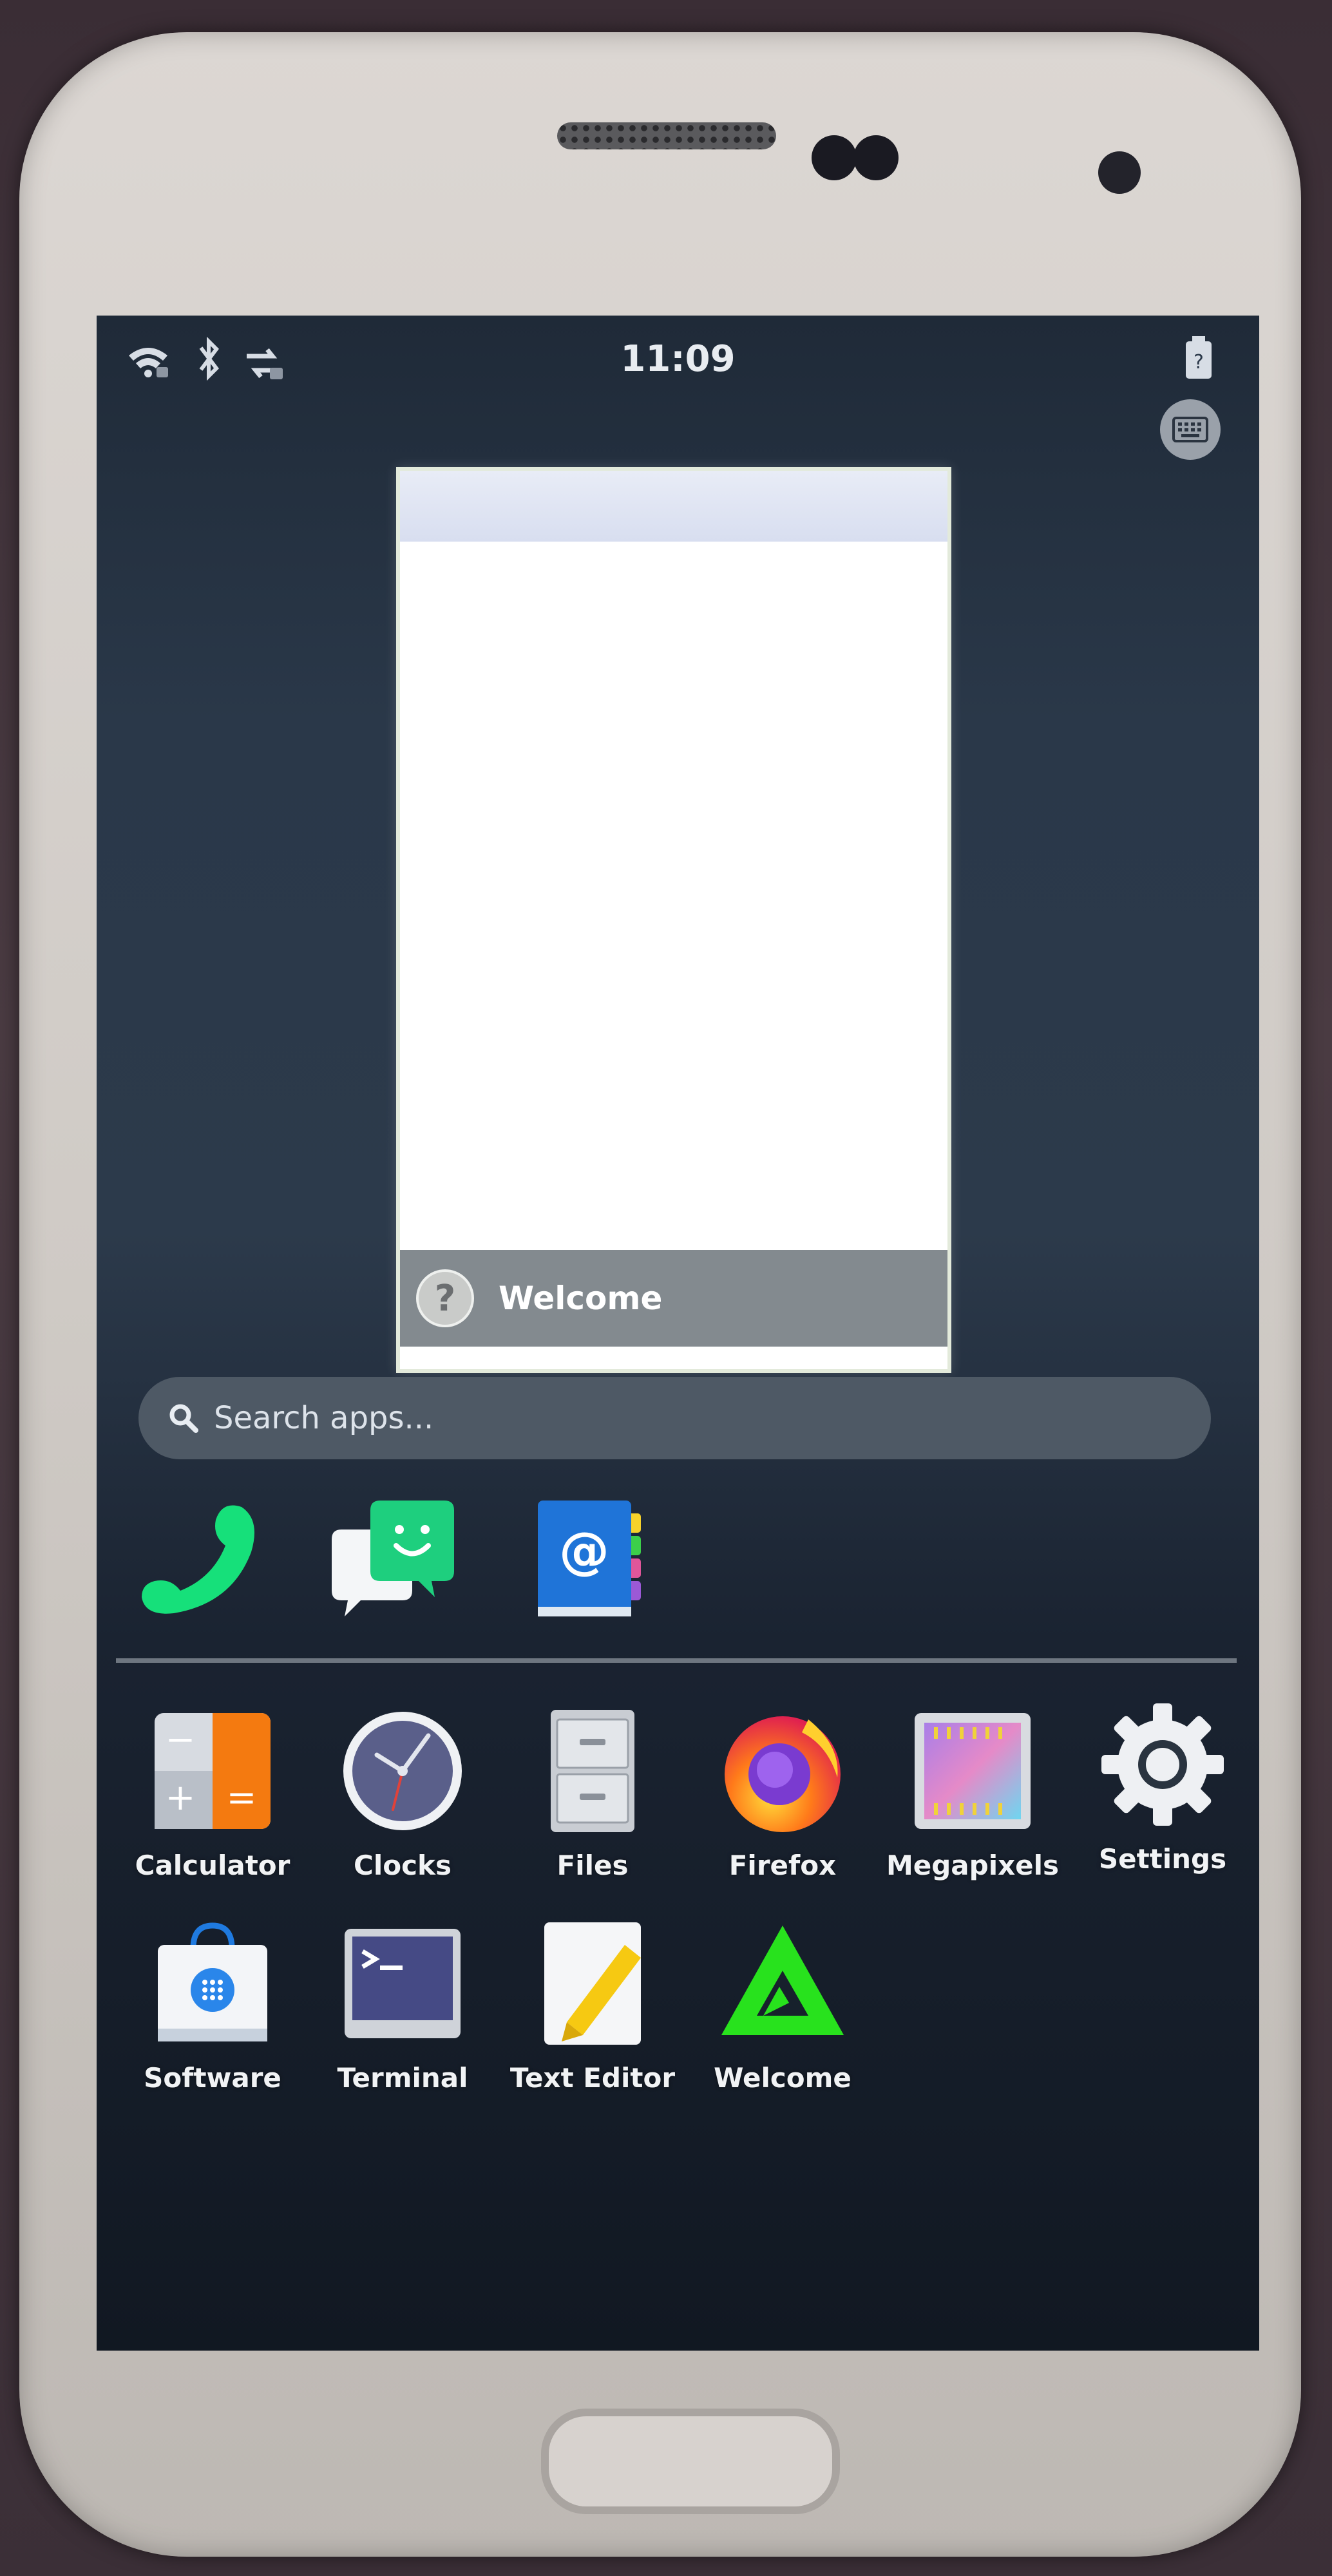  I want to click on text-editor-icon, so click(592, 1983).